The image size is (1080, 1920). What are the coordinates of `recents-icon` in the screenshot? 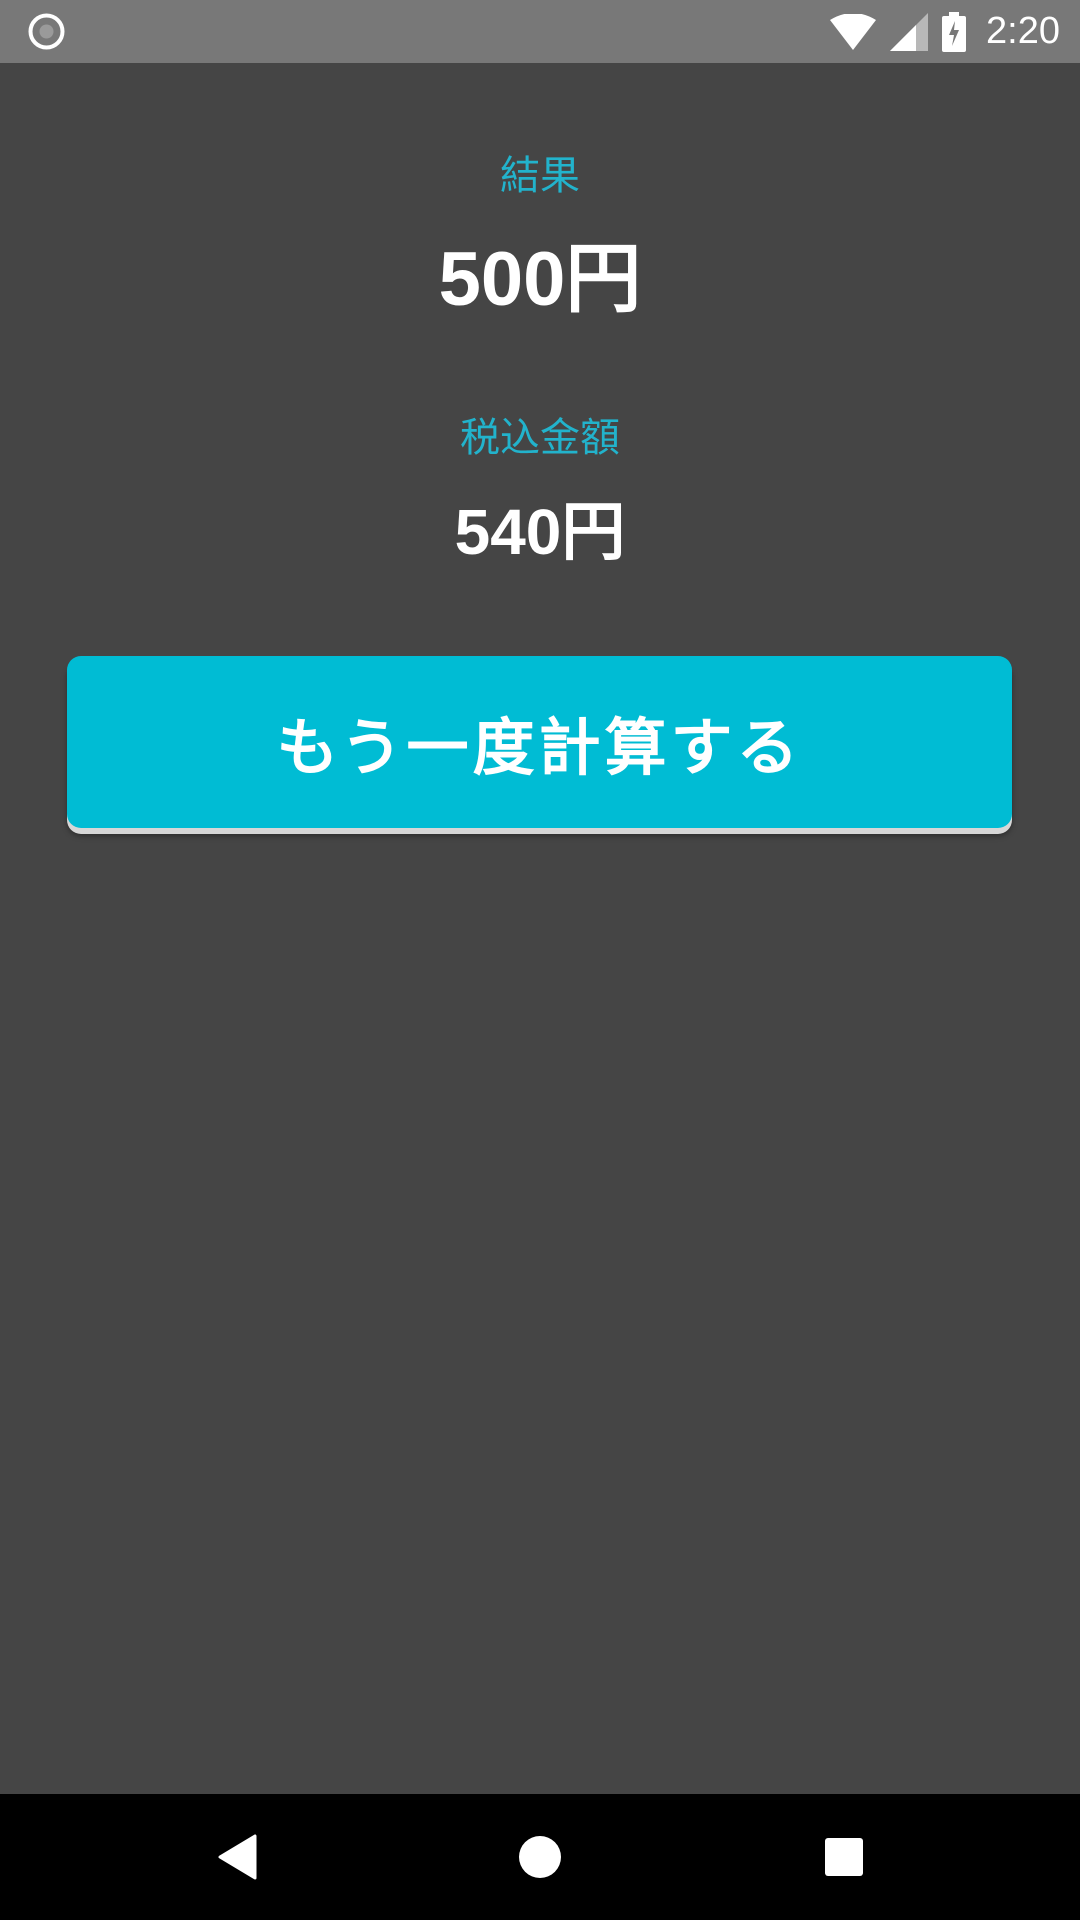 It's located at (844, 1857).